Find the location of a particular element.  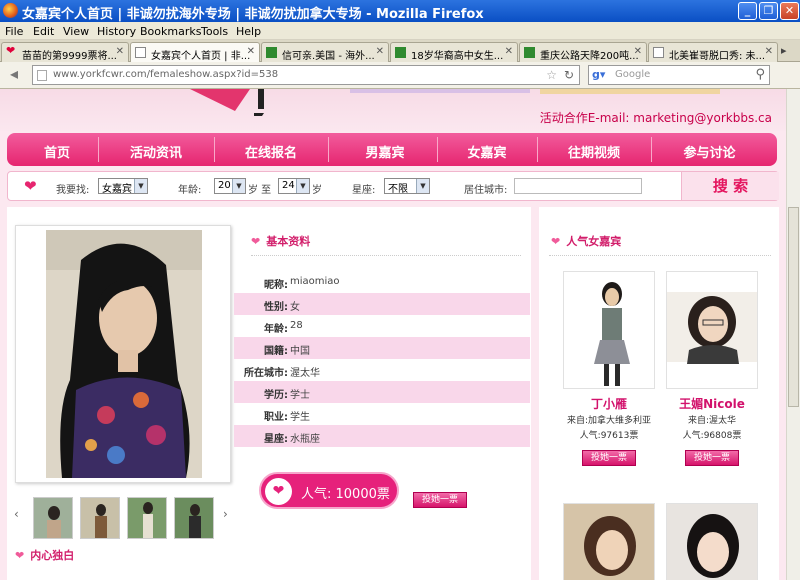

sign-select: 不限 ▼ is located at coordinates (407, 186).